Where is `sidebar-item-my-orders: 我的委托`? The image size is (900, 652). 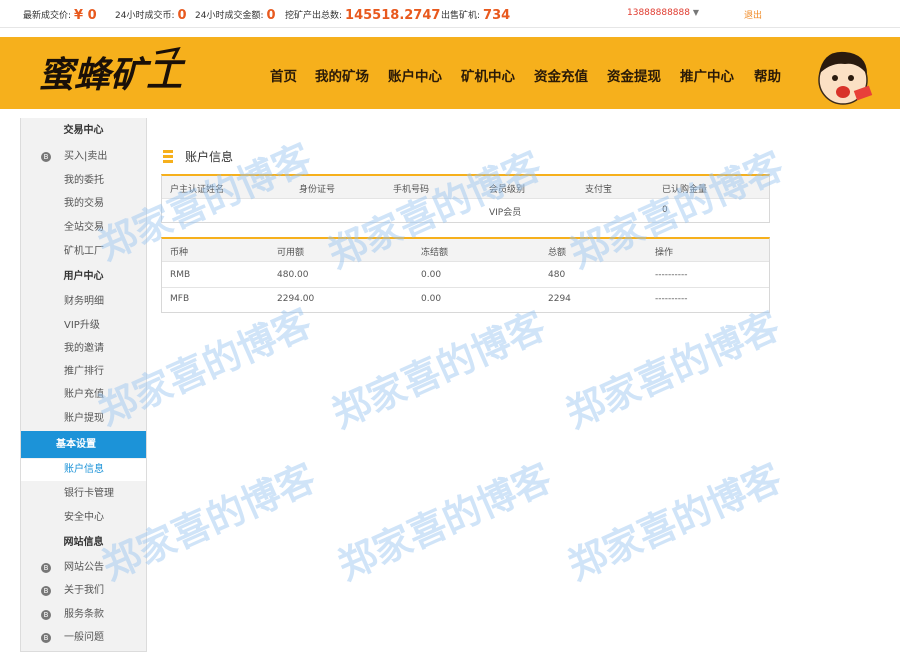 sidebar-item-my-orders: 我的委托 is located at coordinates (83, 181).